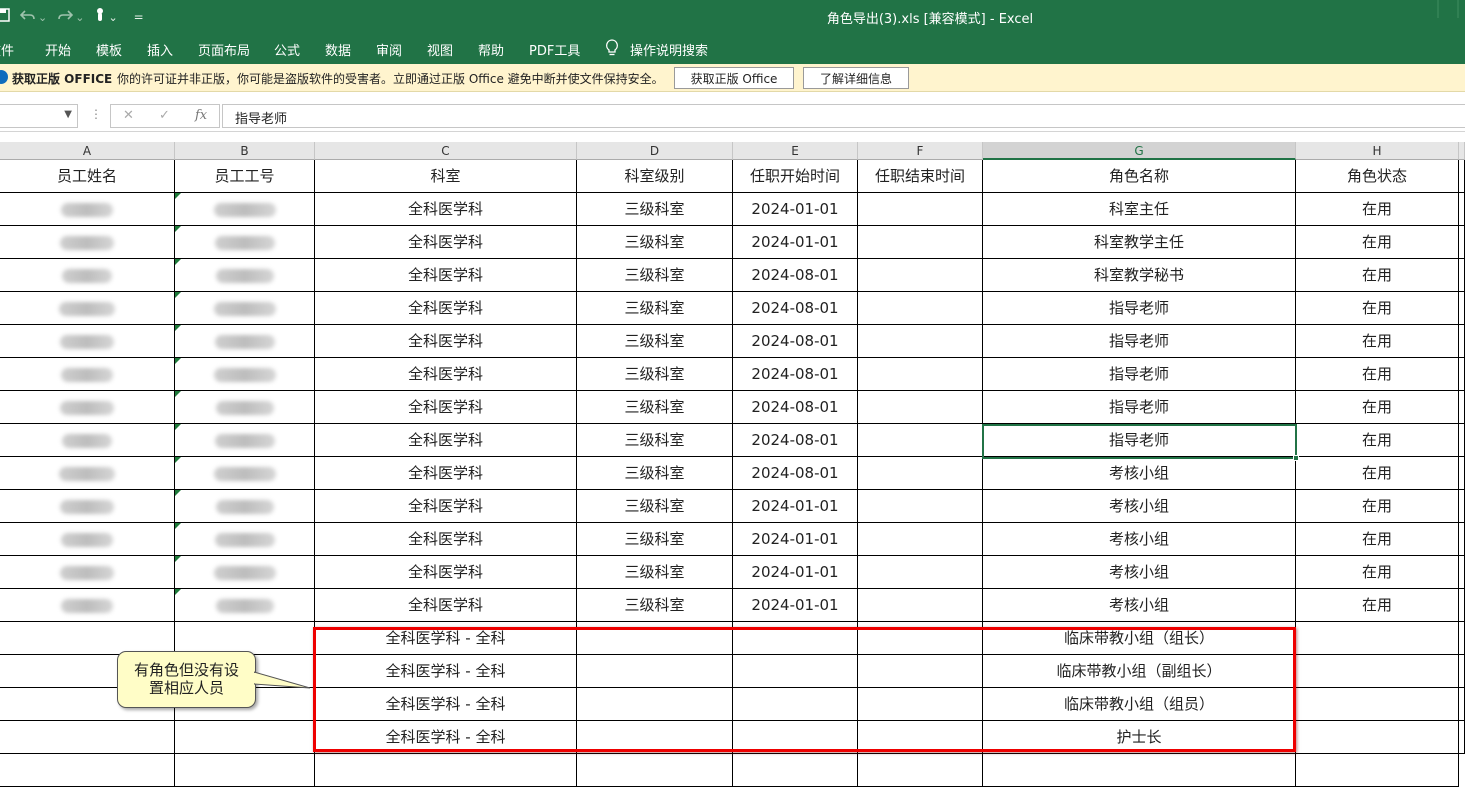 The image size is (1465, 787). What do you see at coordinates (795, 671) in the screenshot?
I see `start-cell` at bounding box center [795, 671].